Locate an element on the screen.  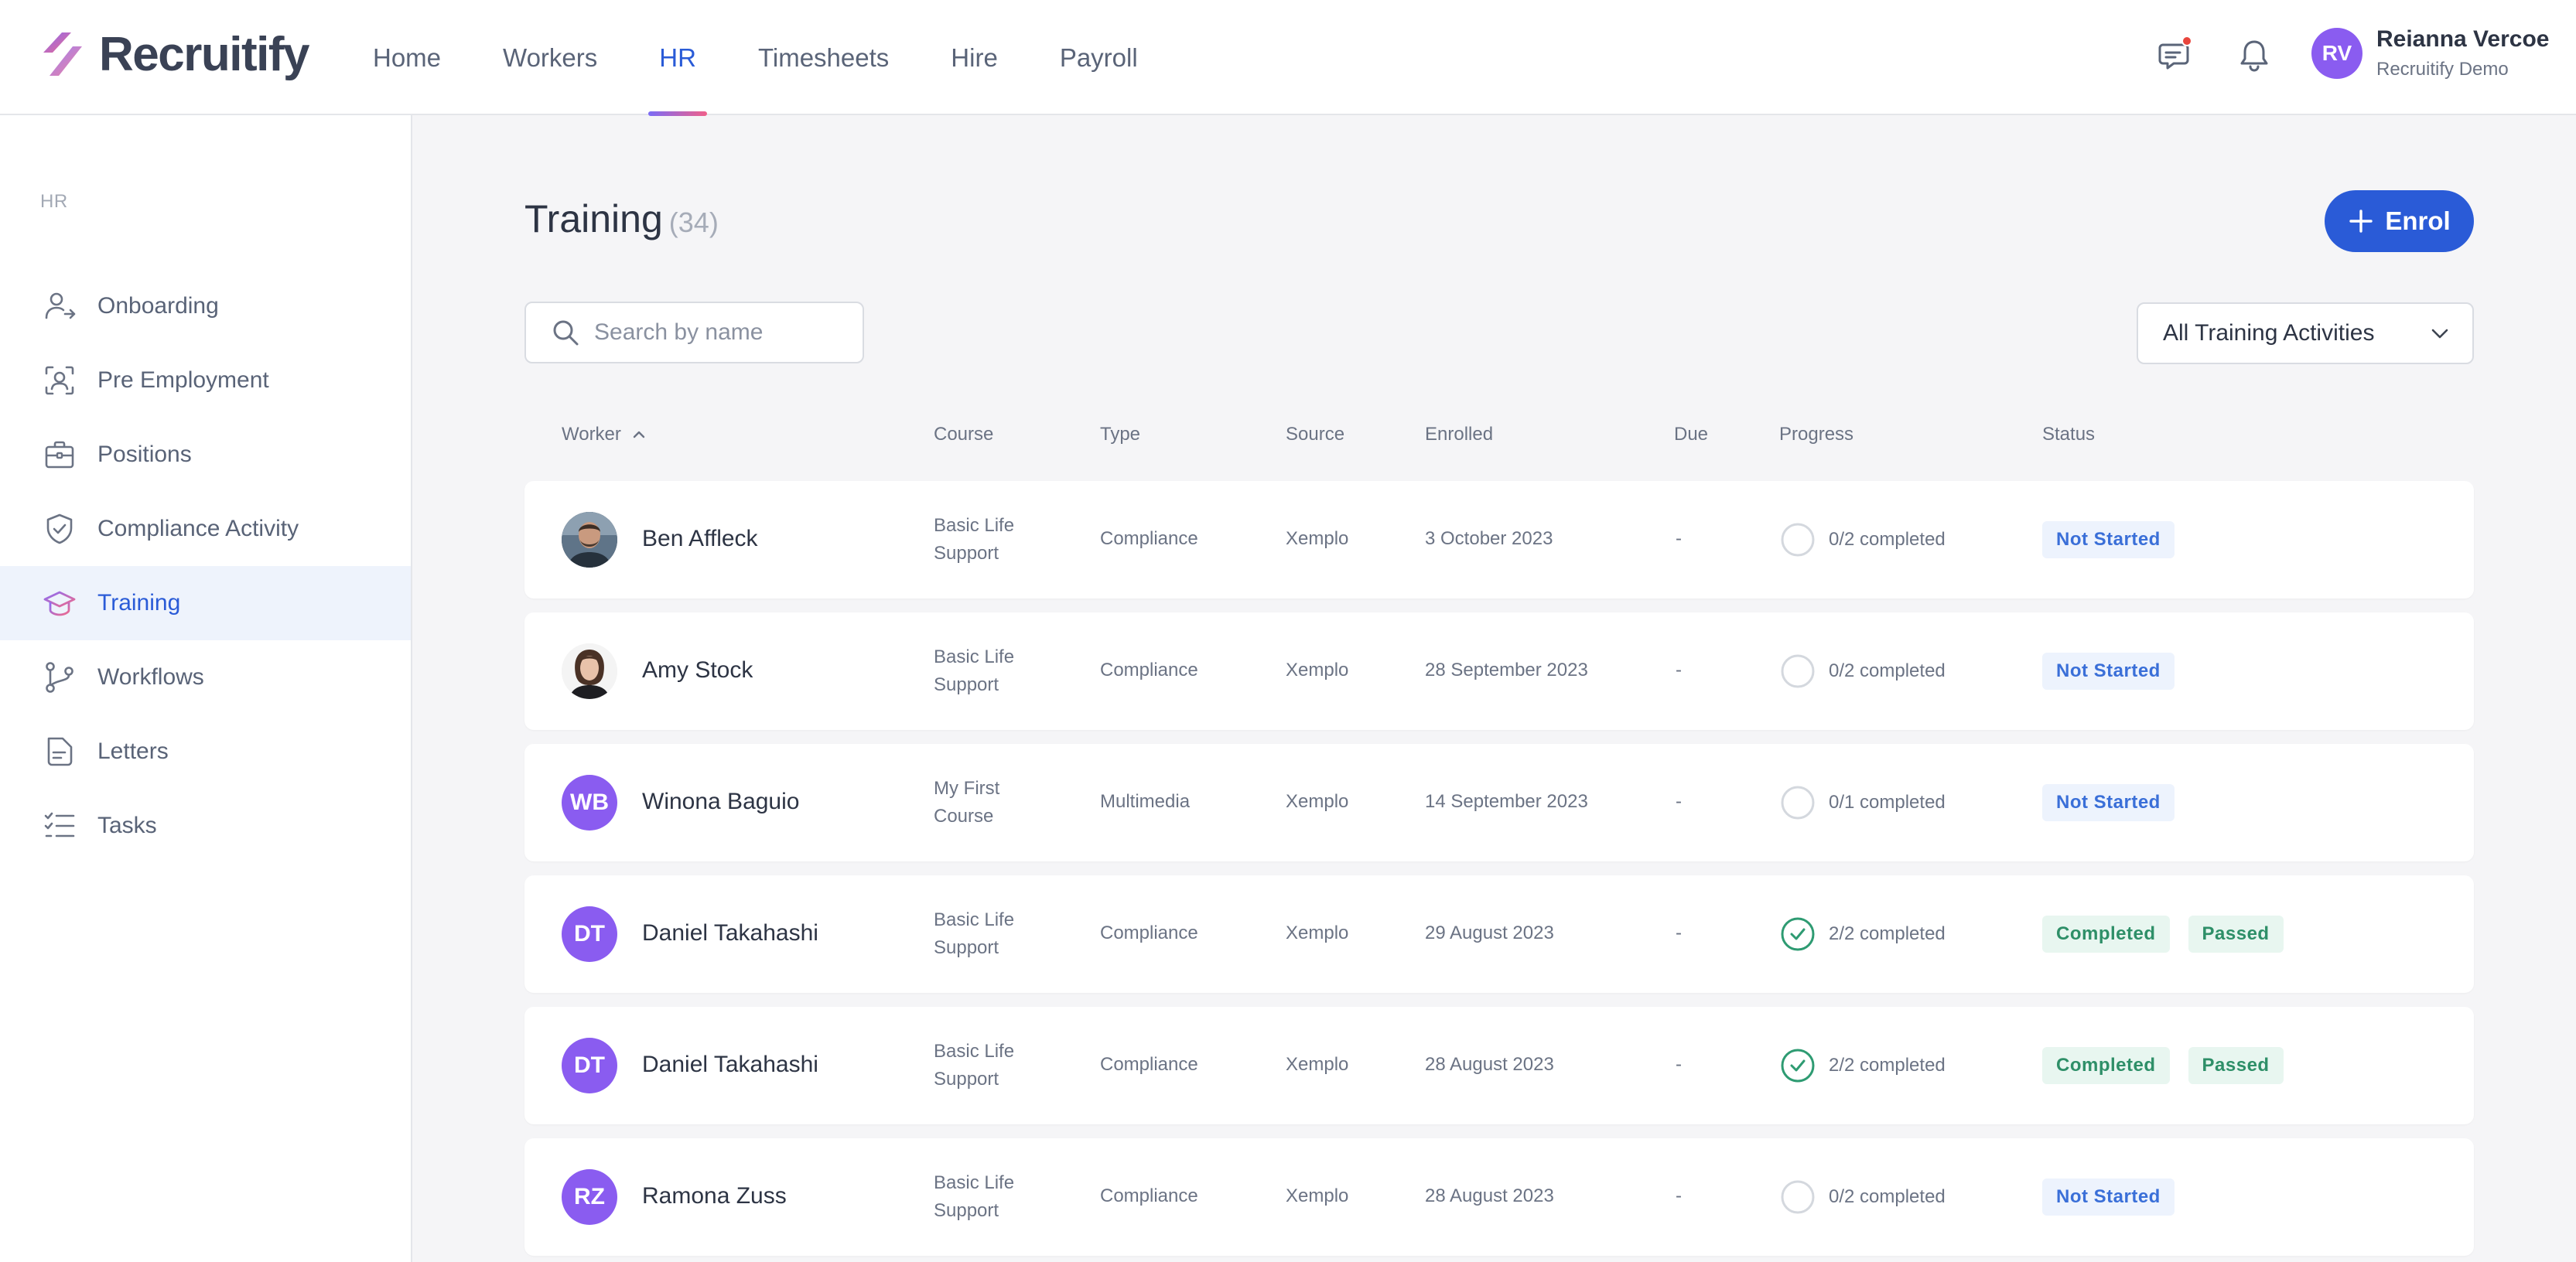
nav-label: Payroll is located at coordinates (1098, 58).